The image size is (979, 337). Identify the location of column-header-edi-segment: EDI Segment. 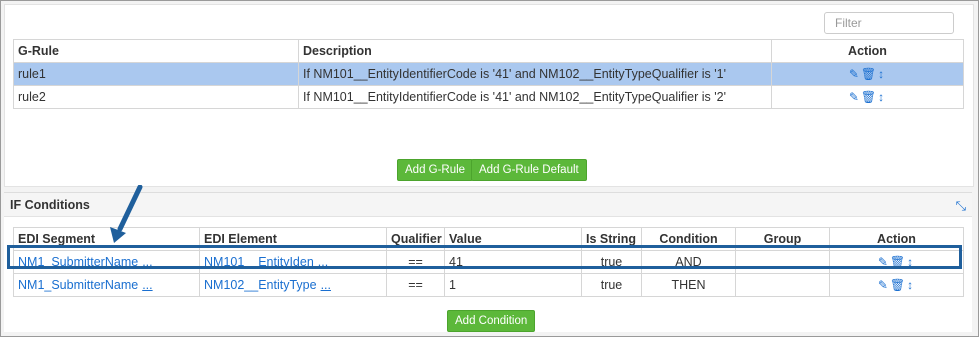
(106, 239).